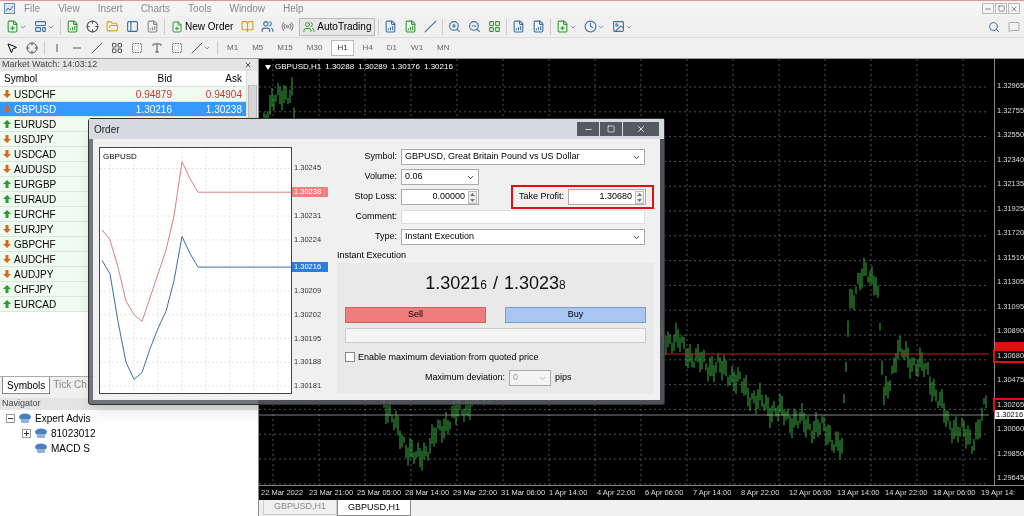 Image resolution: width=1024 pixels, height=516 pixels. What do you see at coordinates (523, 157) in the screenshot?
I see `symbol-select: GBPUSD, Great Britain Pound vs US Dollar` at bounding box center [523, 157].